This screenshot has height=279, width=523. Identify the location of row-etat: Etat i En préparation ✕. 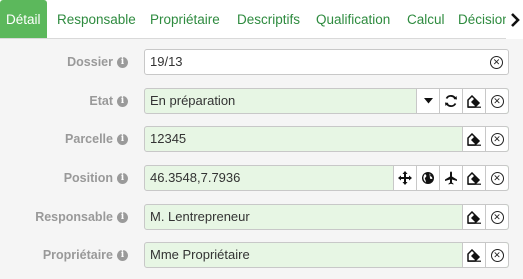
(261, 101).